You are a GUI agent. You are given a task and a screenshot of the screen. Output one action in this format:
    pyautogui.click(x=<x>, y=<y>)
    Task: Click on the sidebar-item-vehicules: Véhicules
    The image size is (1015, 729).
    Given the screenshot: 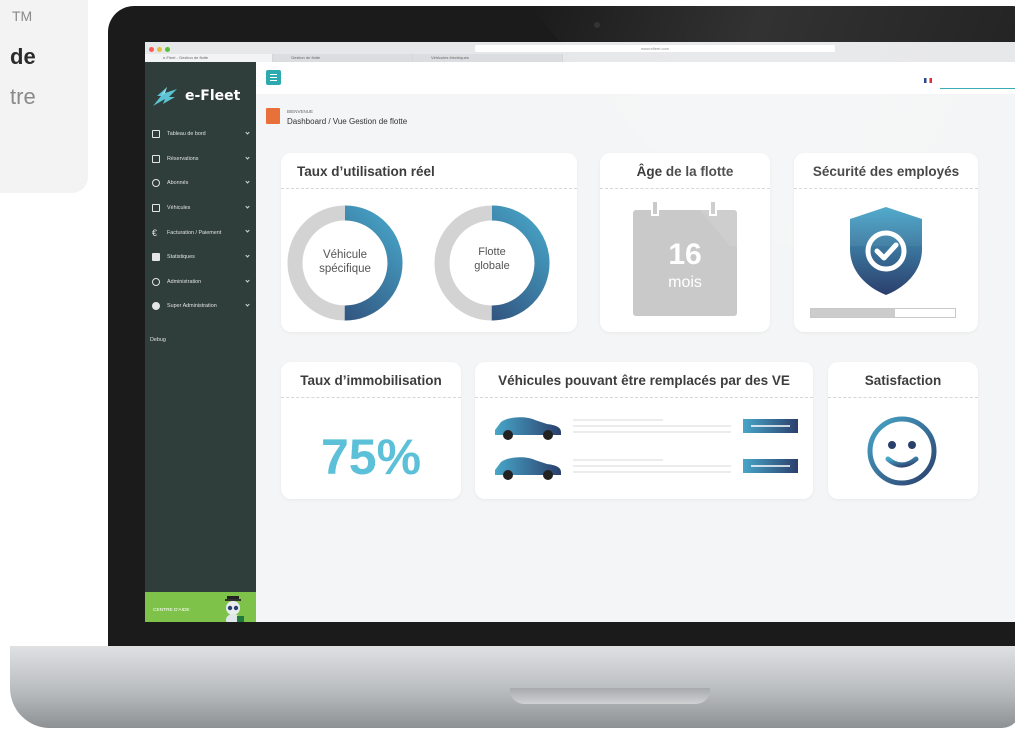 What is the action you would take?
    pyautogui.click(x=200, y=208)
    